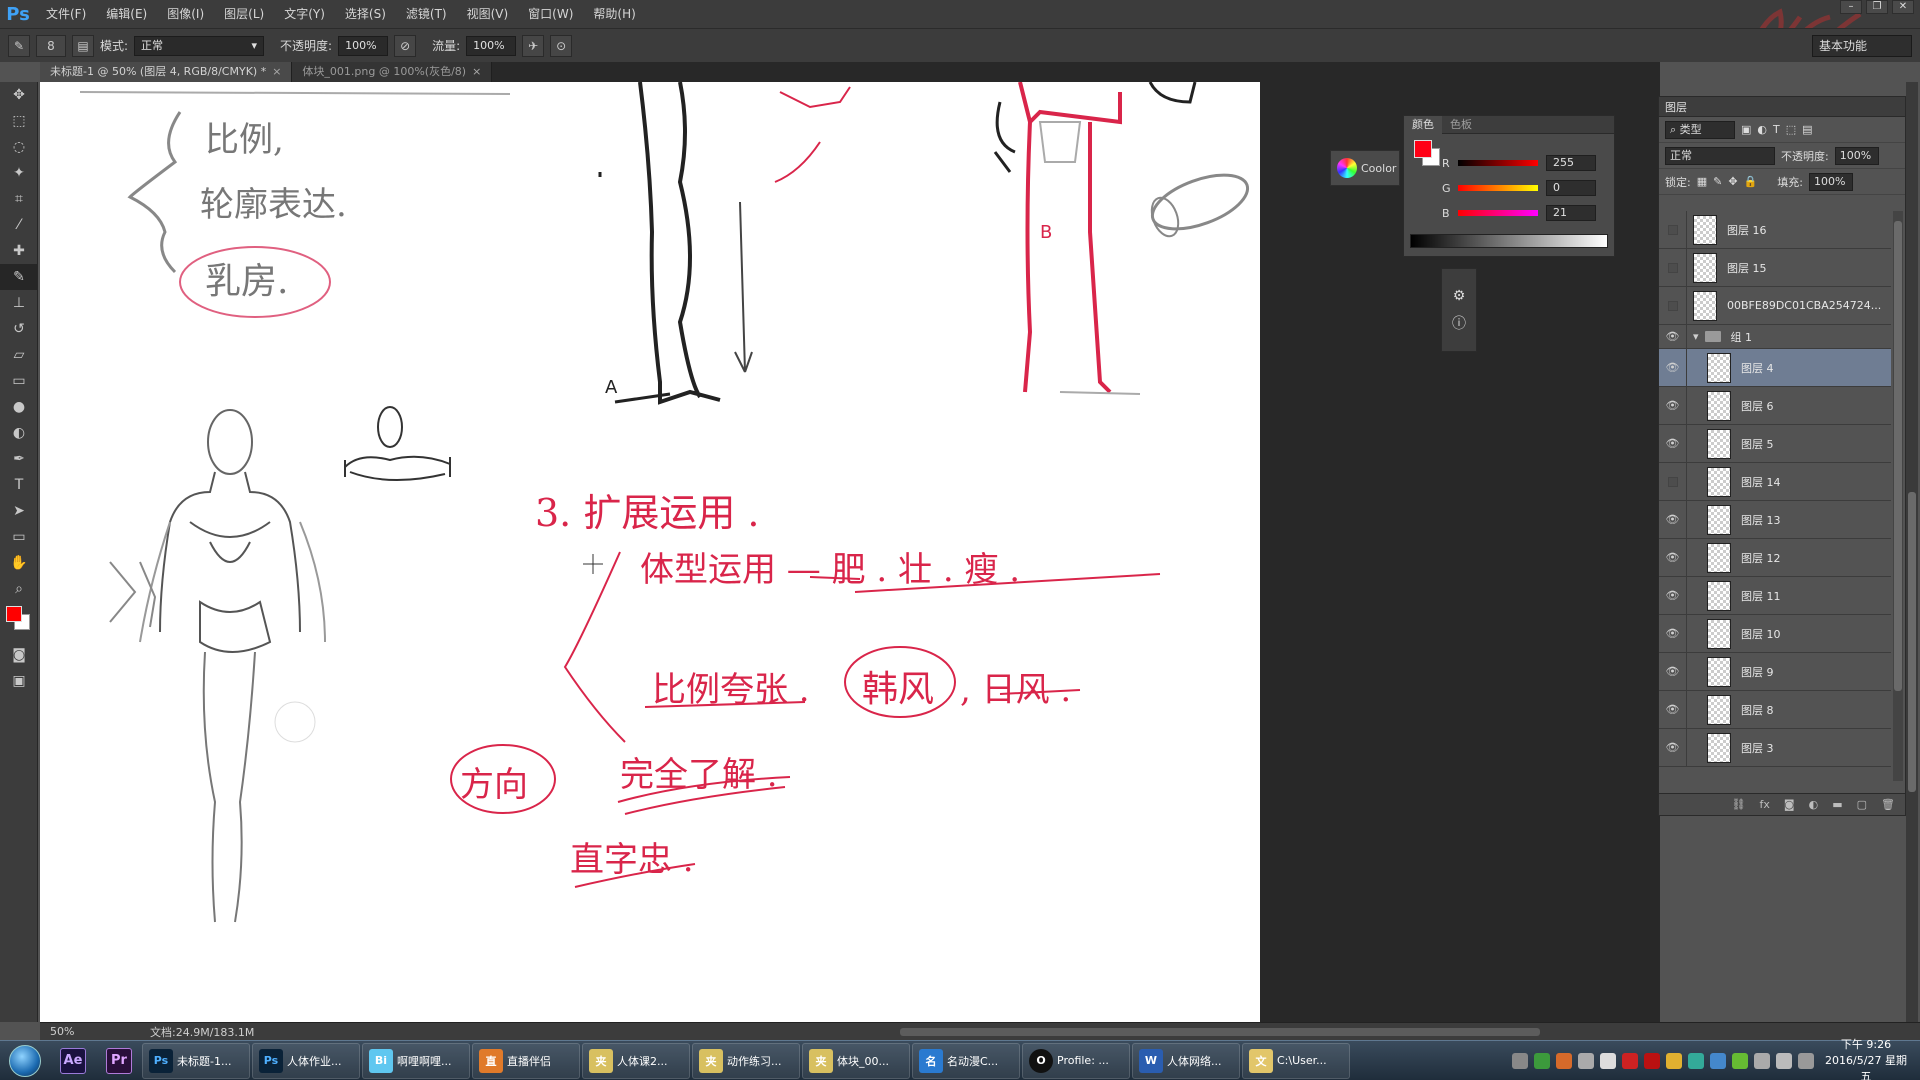 This screenshot has width=1920, height=1080. I want to click on menu-window: 窗口(W), so click(550, 14).